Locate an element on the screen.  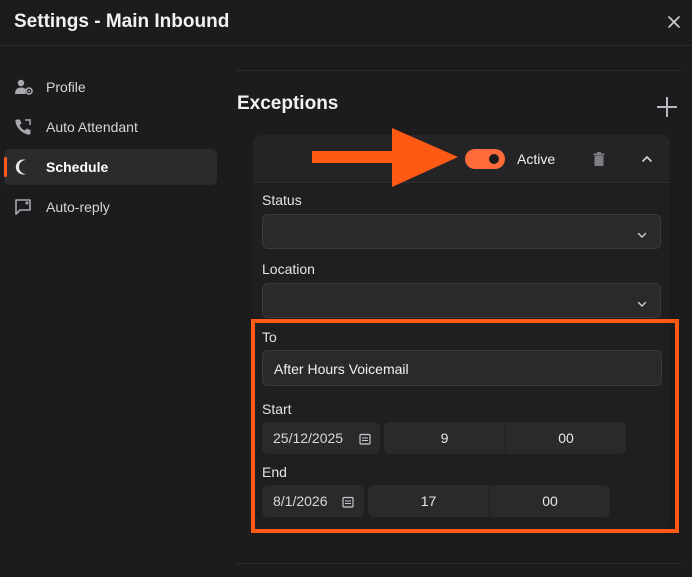
start-minute-value: 00 is located at coordinates (566, 438).